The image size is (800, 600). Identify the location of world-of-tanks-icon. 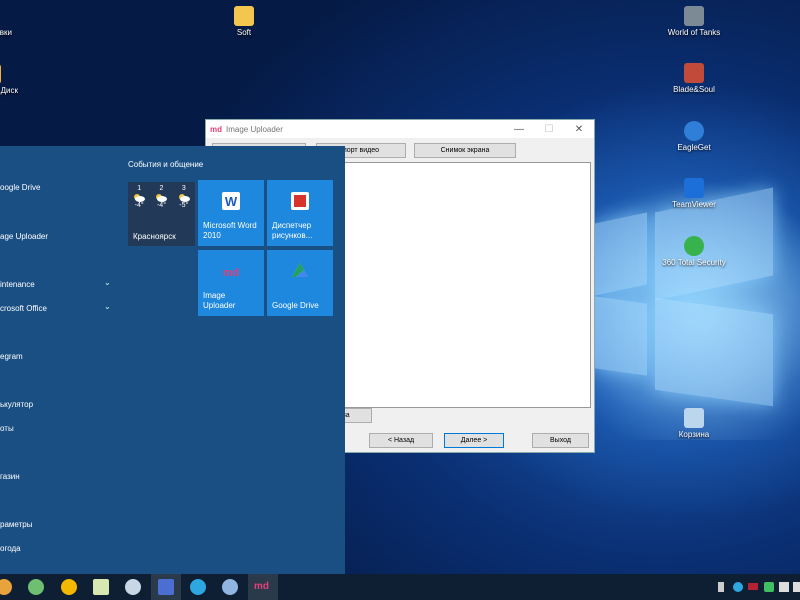
(694, 16).